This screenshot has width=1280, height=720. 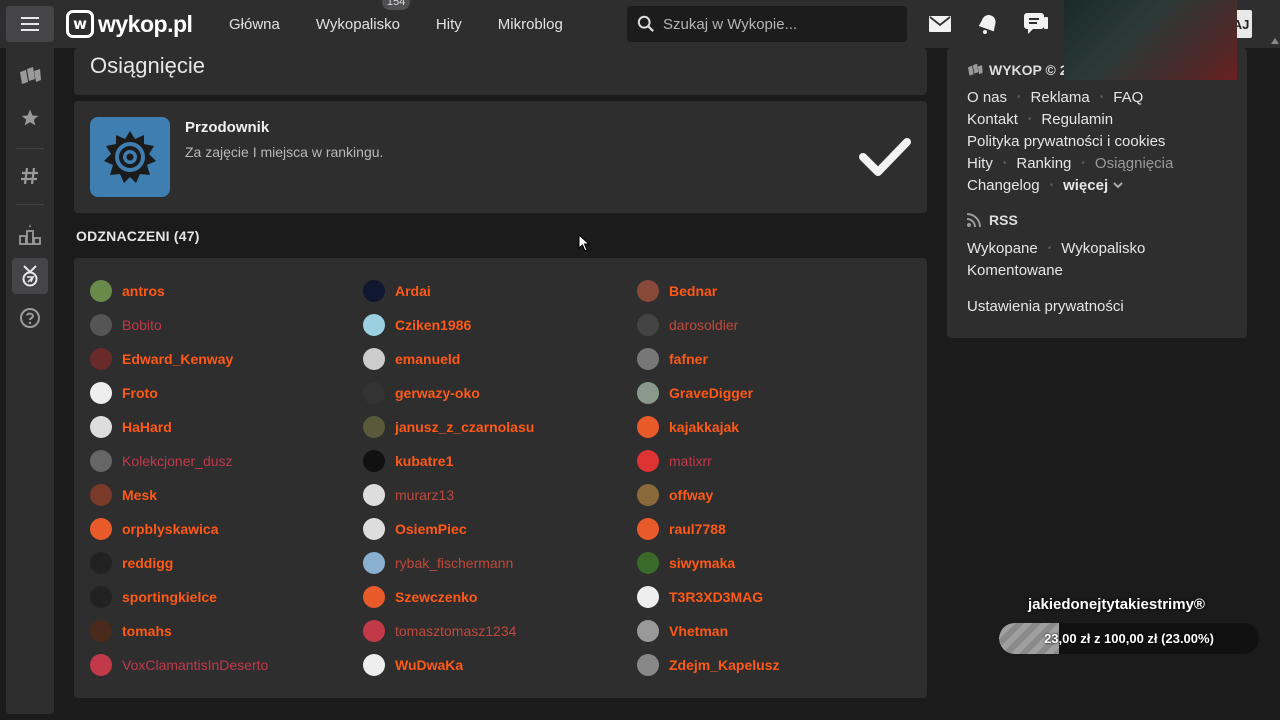 I want to click on wykop-logo: w wykop.pl, so click(x=129, y=24).